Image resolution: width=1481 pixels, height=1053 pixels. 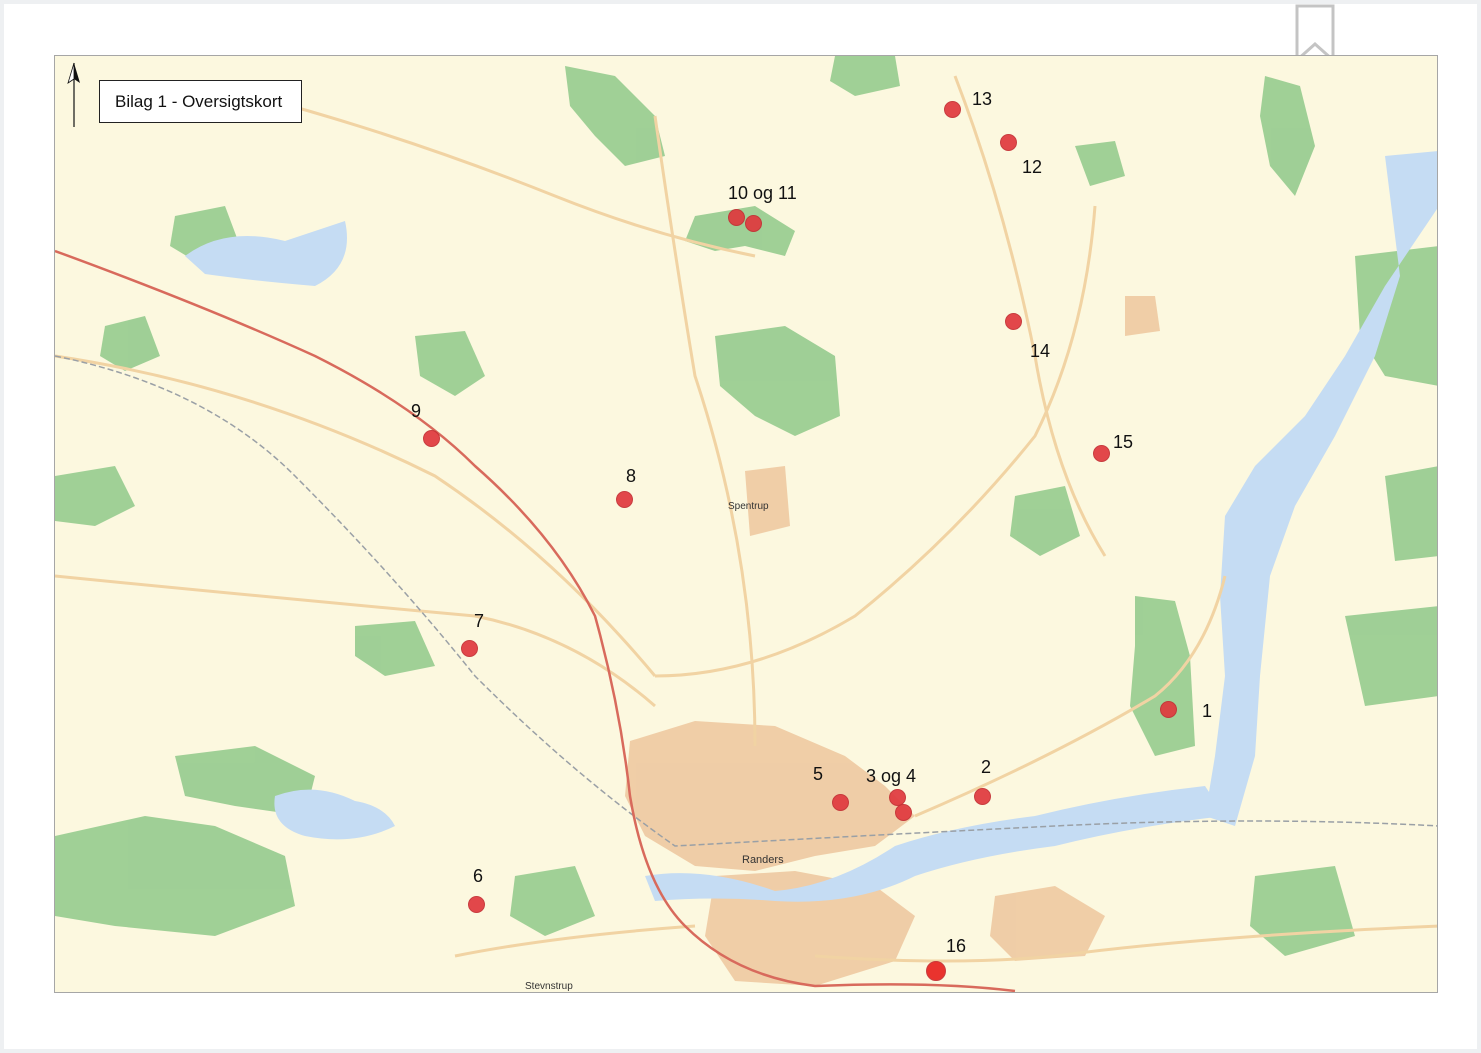 What do you see at coordinates (1207, 711) in the screenshot?
I see `marker-label-1: 1` at bounding box center [1207, 711].